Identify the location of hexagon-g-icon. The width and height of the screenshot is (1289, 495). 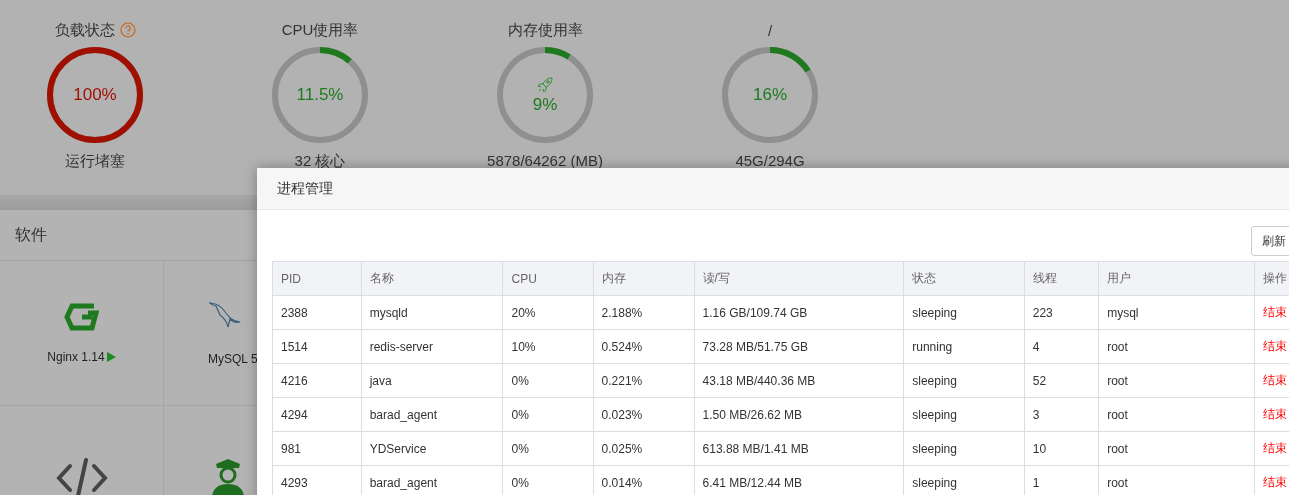
(81, 317).